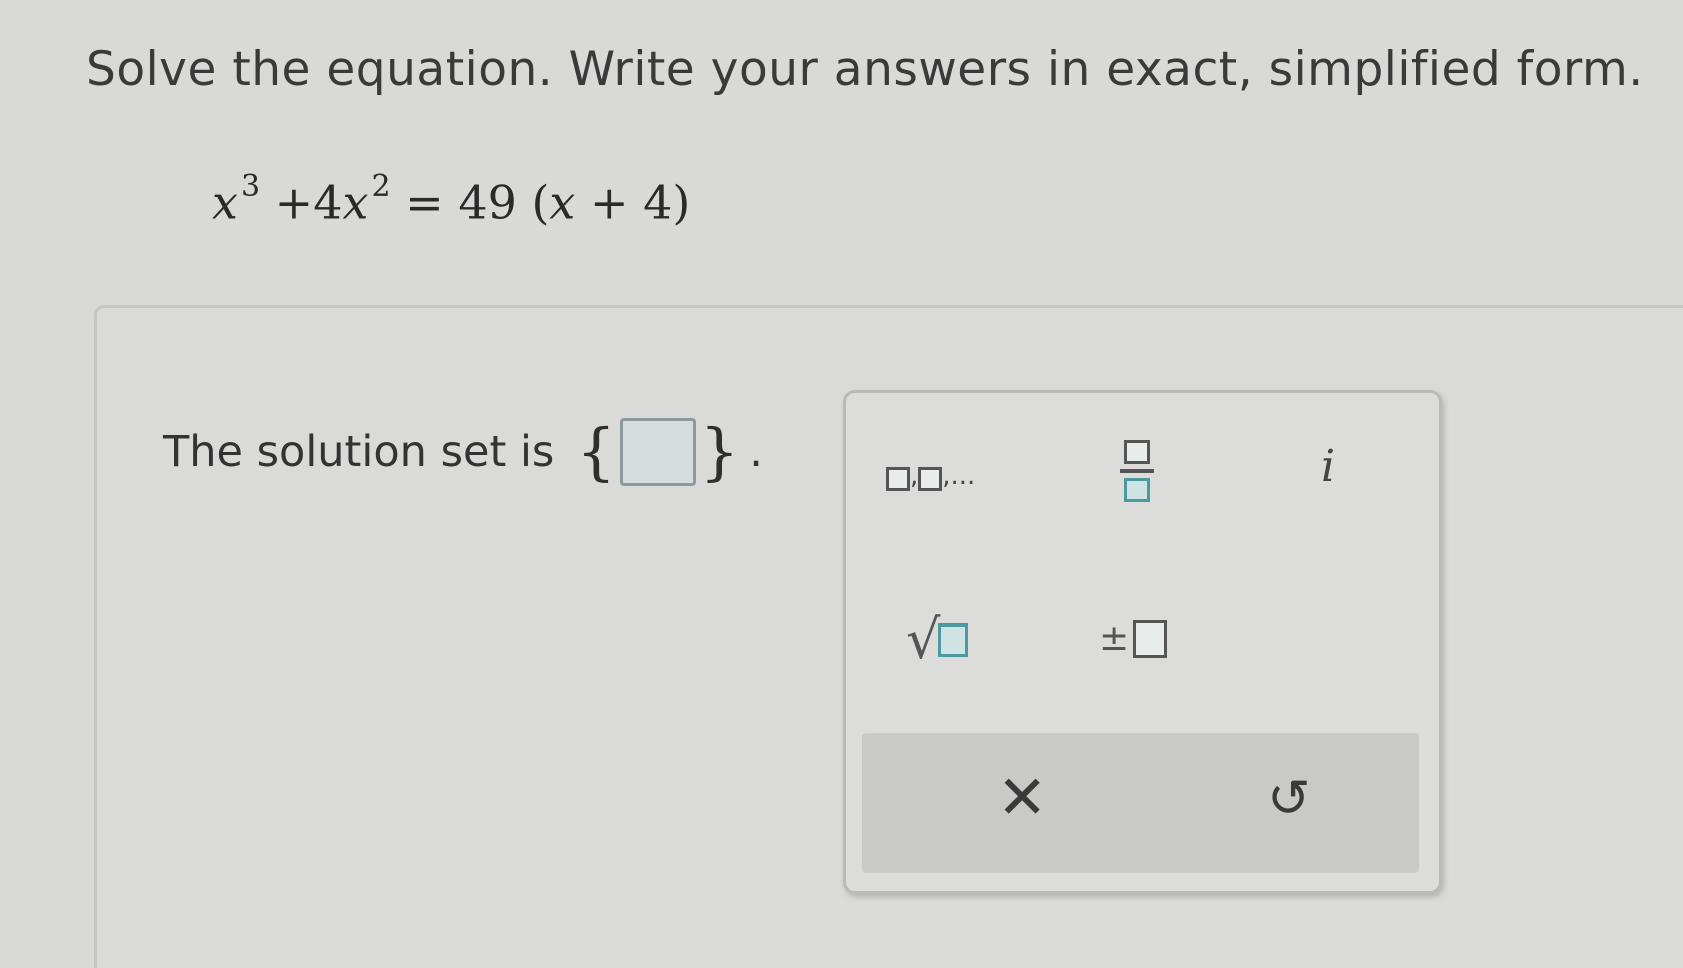 The width and height of the screenshot is (1683, 968). I want to click on radical-icon: √, so click(923, 639).